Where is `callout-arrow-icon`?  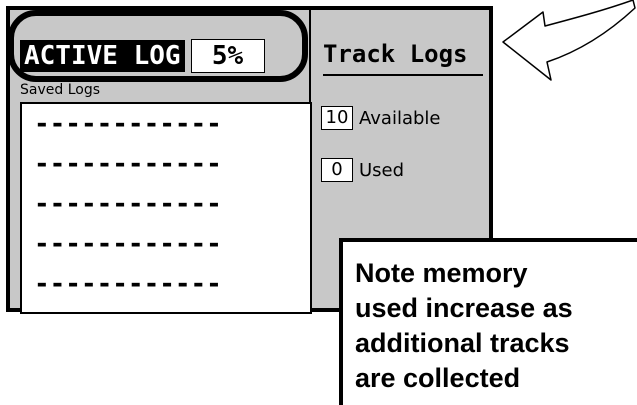 callout-arrow-icon is located at coordinates (569, 40).